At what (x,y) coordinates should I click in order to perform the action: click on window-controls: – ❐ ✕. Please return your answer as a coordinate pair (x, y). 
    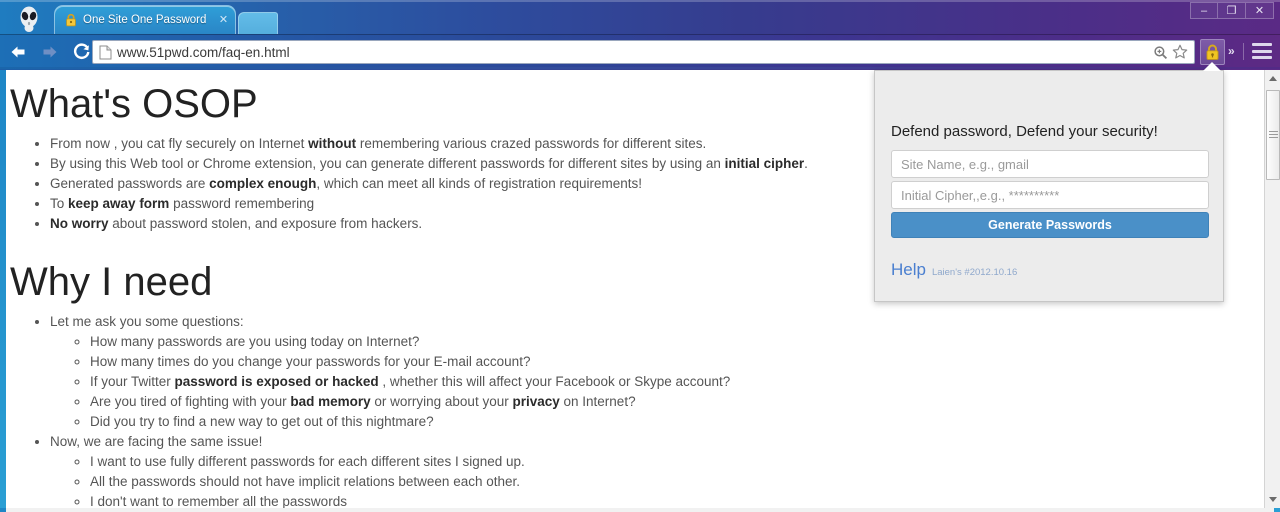
    Looking at the image, I should click on (1232, 10).